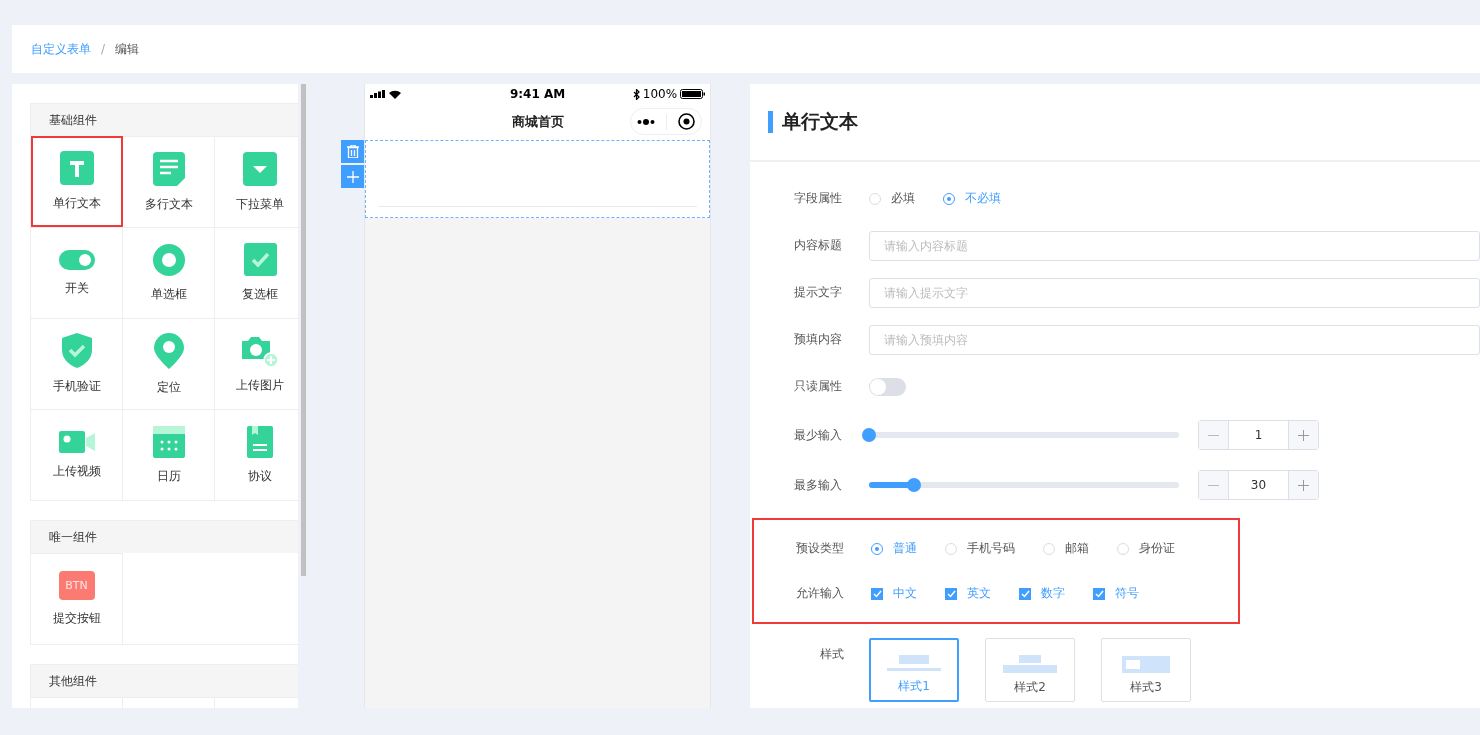 The image size is (1480, 735). I want to click on wifi-icon, so click(395, 94).